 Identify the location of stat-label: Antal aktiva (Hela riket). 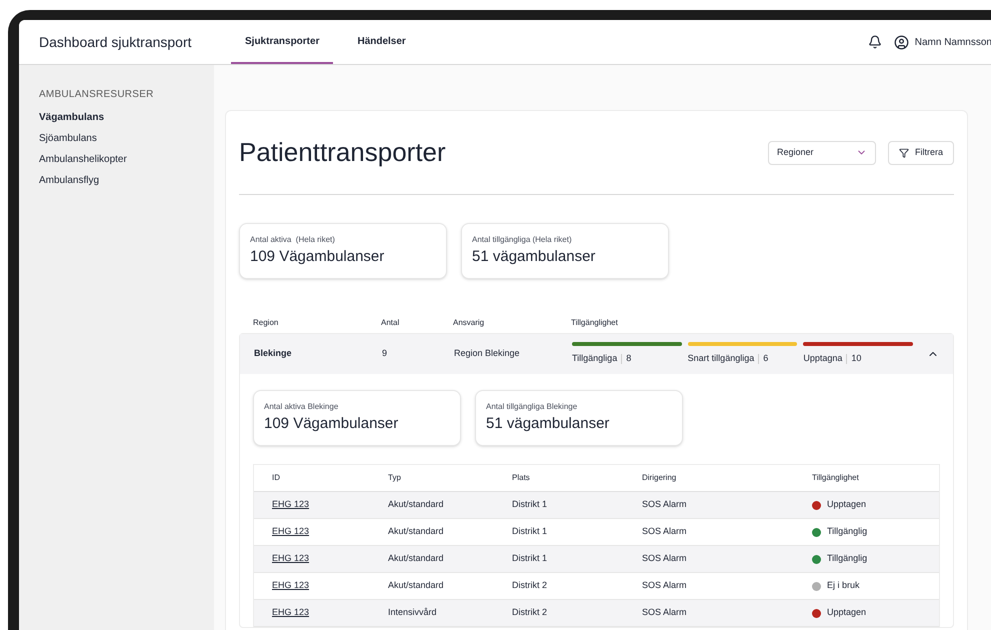
(293, 240).